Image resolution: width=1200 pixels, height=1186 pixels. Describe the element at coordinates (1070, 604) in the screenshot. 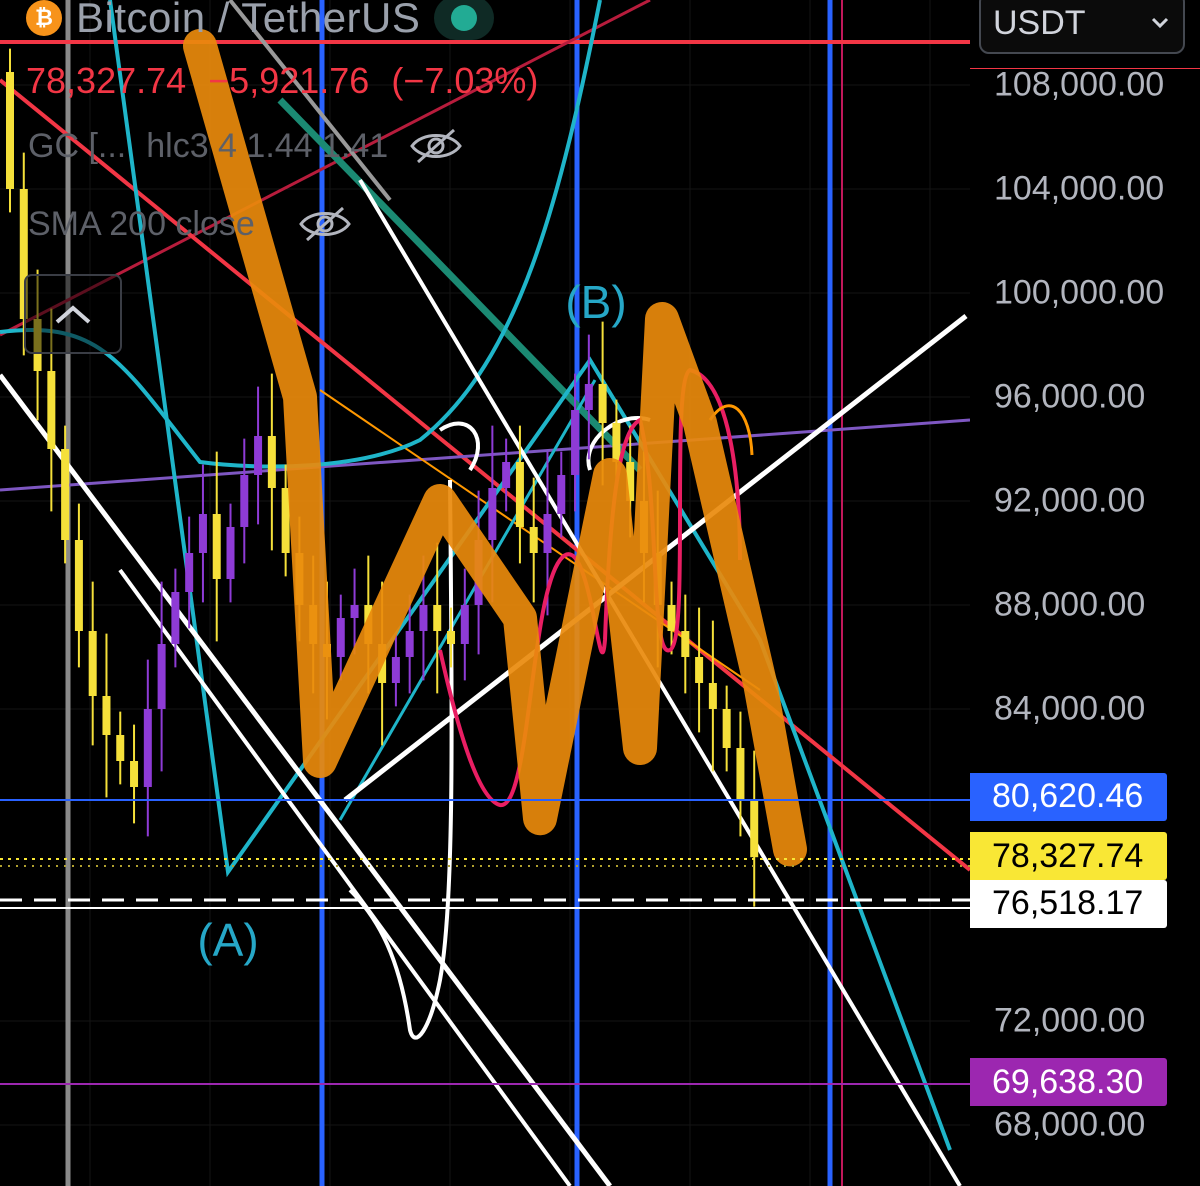

I see `price-tick-label: 88,000.00` at that location.